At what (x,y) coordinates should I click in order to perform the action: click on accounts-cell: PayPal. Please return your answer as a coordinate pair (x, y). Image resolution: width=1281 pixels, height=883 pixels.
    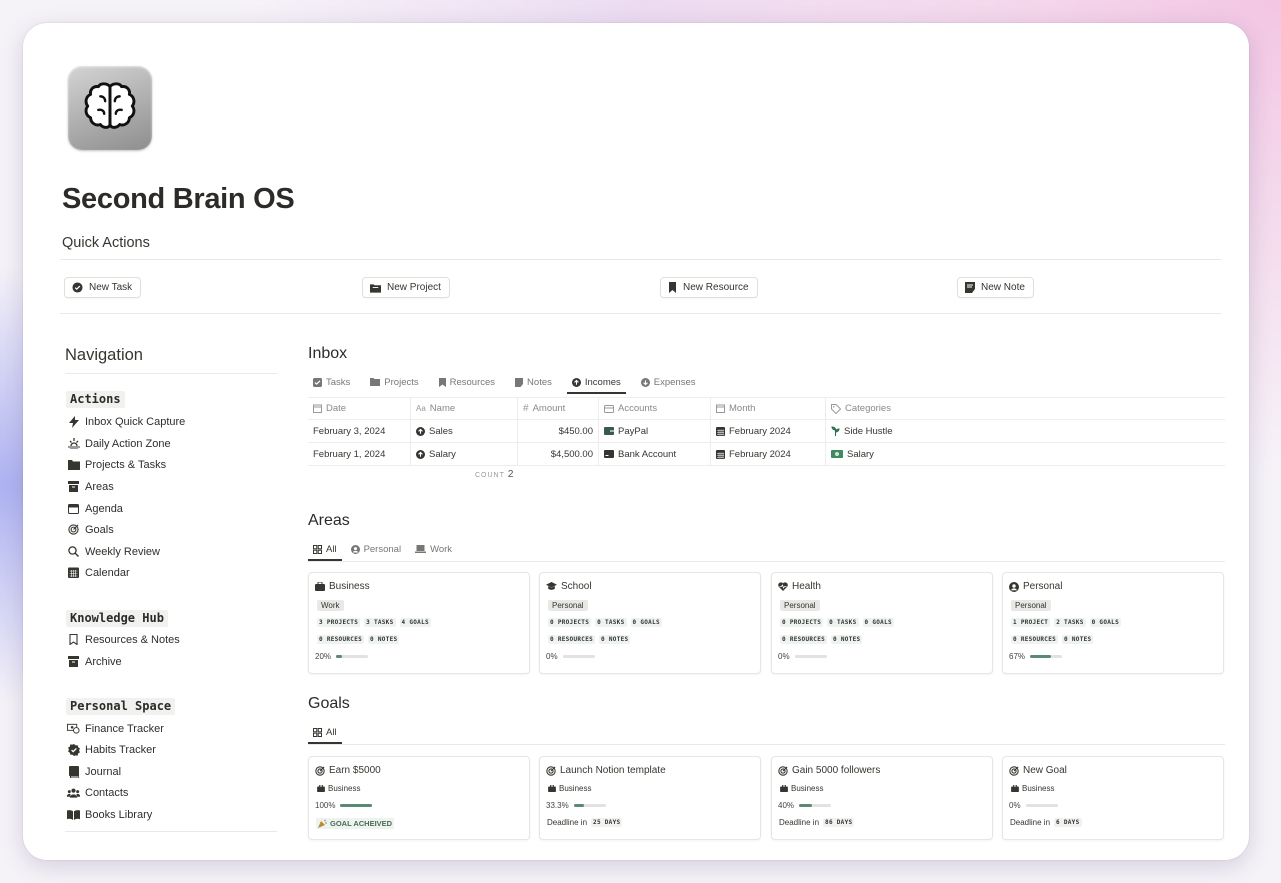
    Looking at the image, I should click on (655, 431).